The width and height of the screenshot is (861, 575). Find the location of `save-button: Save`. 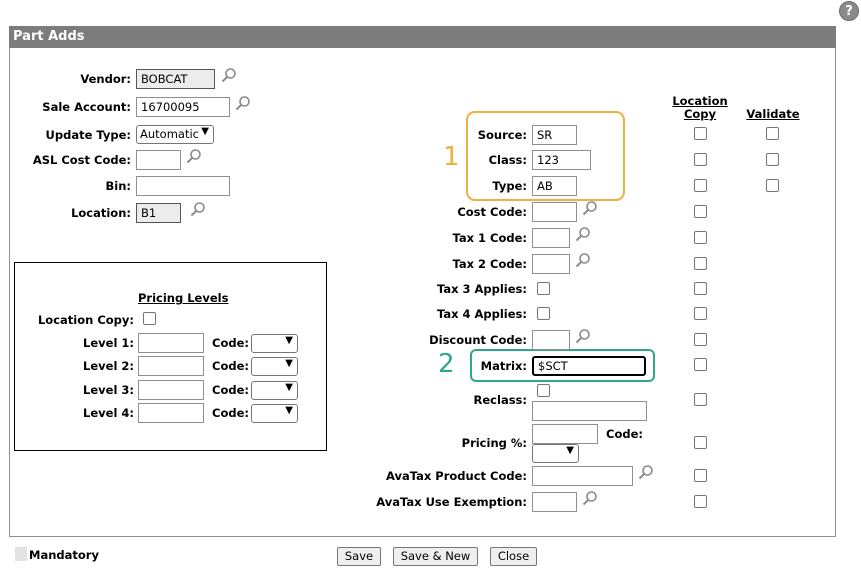

save-button: Save is located at coordinates (359, 556).